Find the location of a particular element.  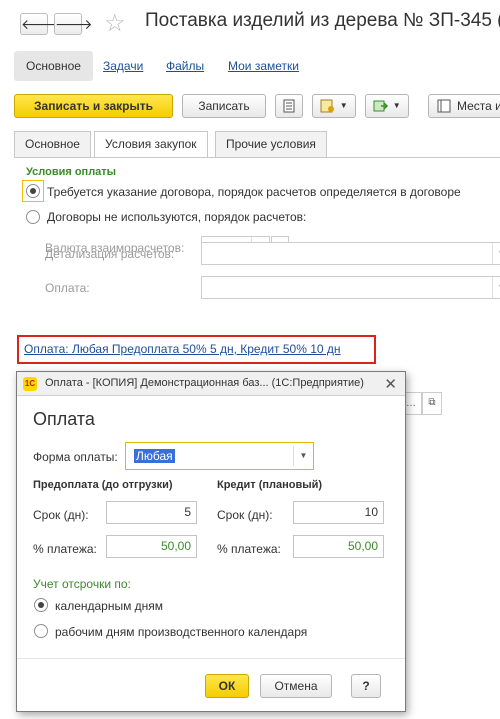

tab-main: Основное is located at coordinates (52, 144).